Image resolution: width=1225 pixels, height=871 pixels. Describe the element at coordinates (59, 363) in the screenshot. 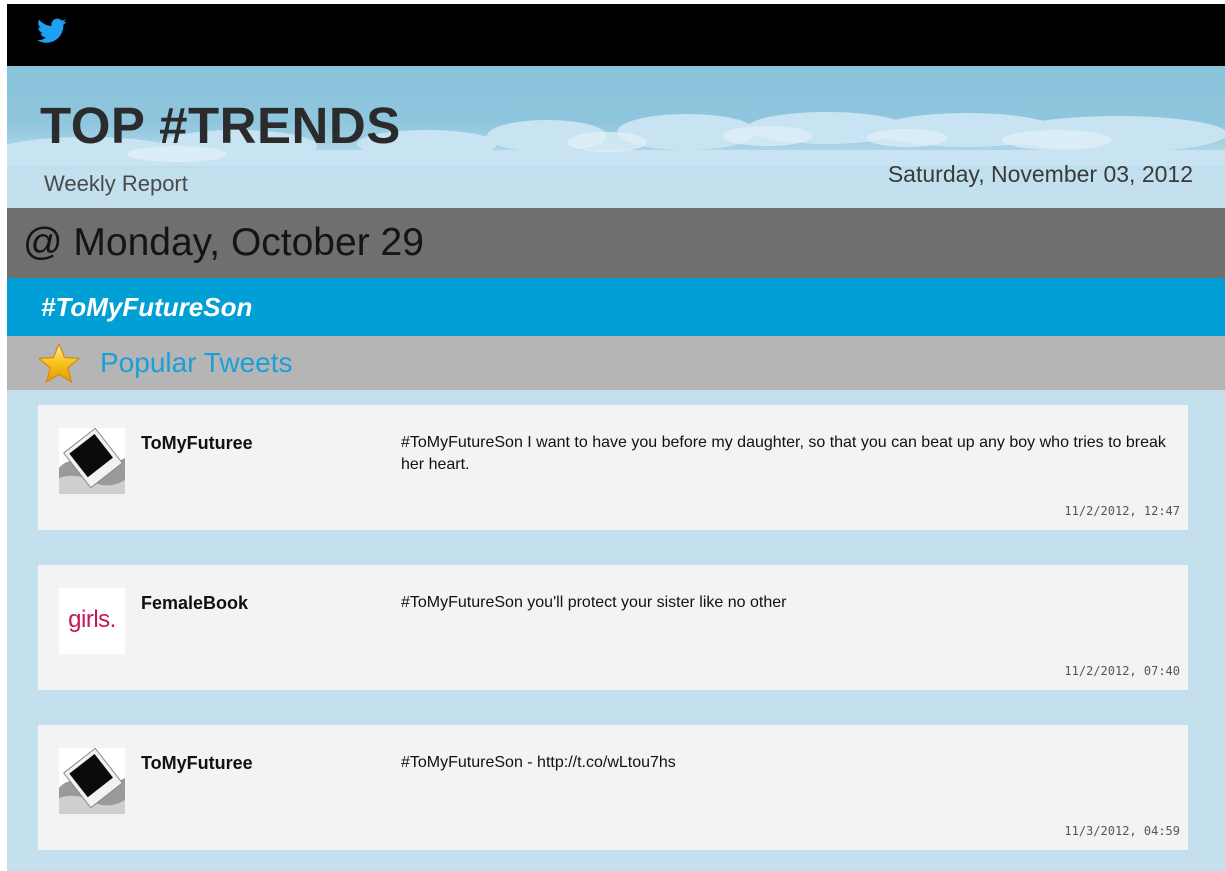

I see `star-icon` at that location.